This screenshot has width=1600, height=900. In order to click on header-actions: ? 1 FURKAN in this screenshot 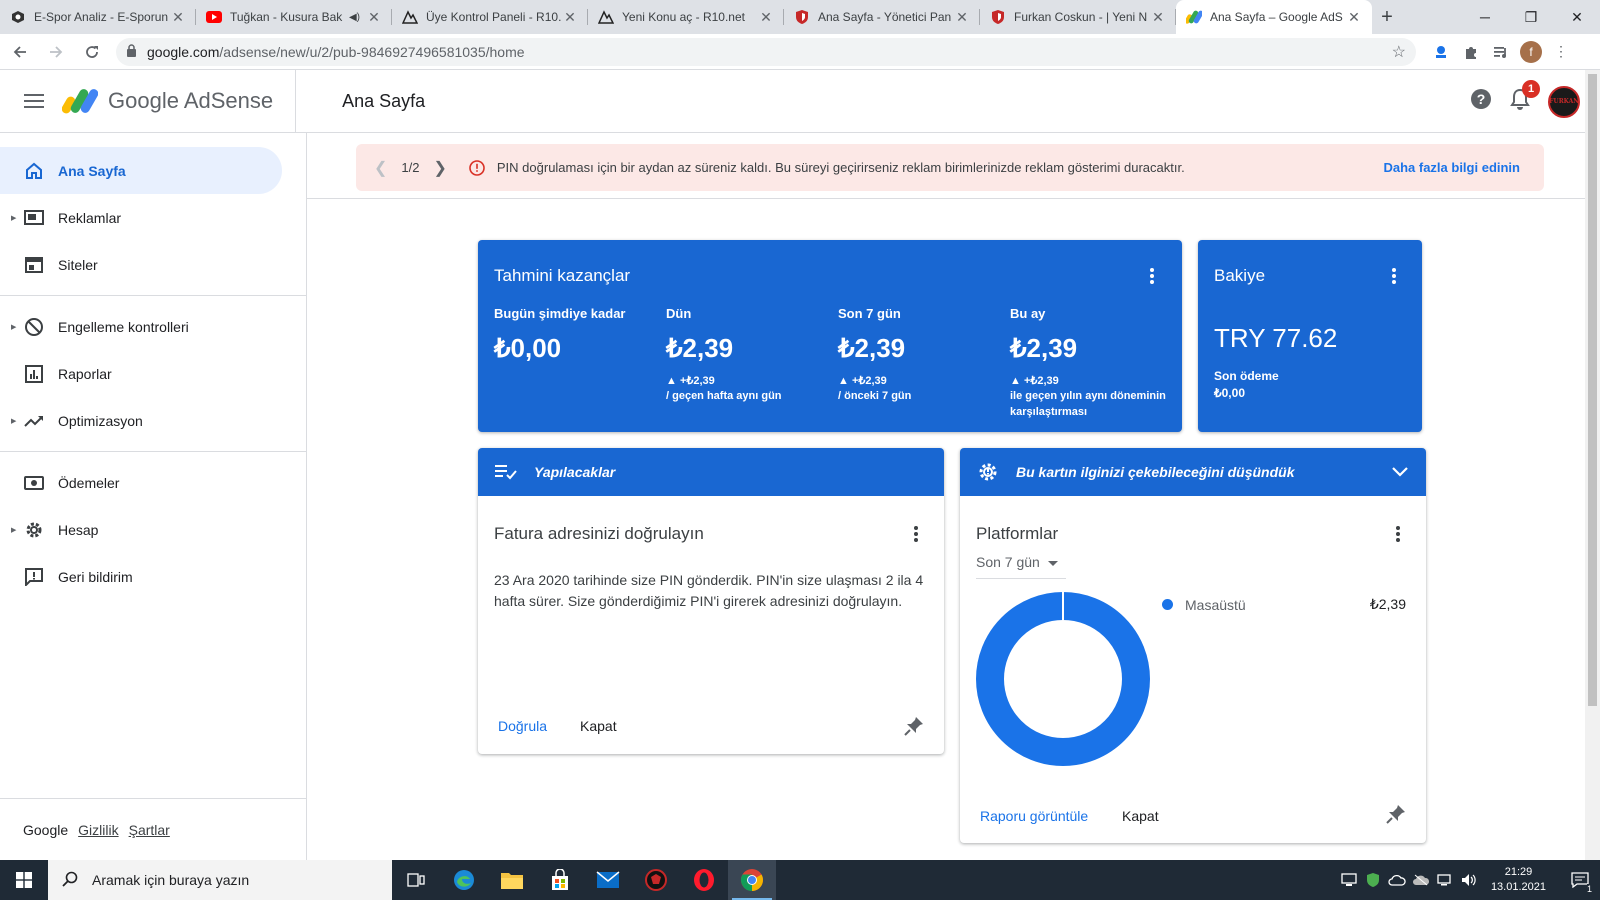, I will do `click(1535, 101)`.